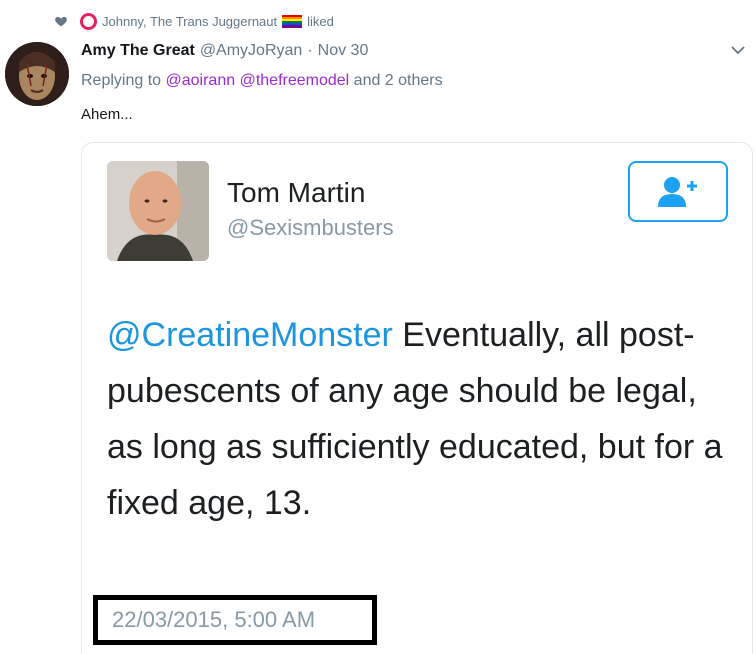 This screenshot has width=756, height=654. Describe the element at coordinates (320, 21) in the screenshot. I see `liked-label: liked` at that location.